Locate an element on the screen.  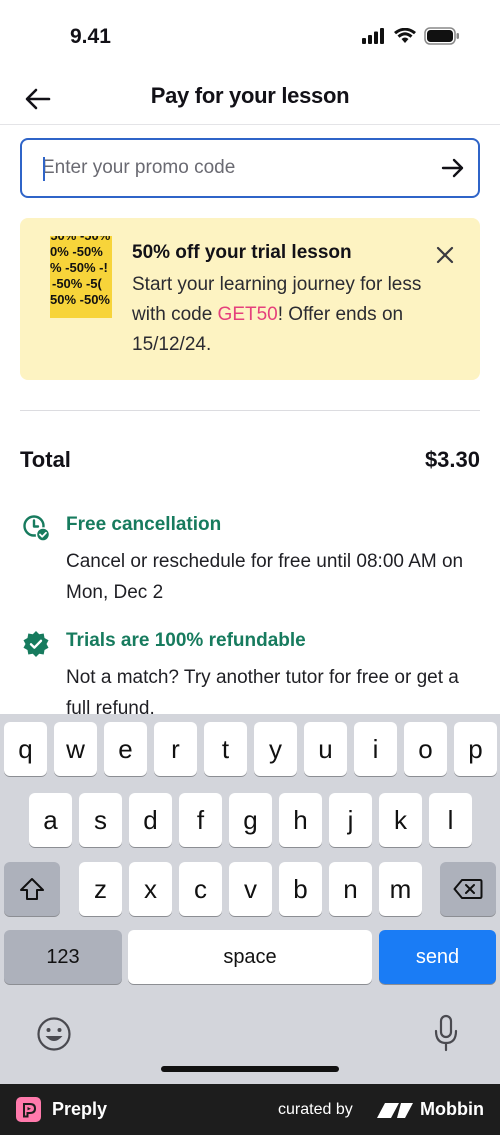
key-s: s is located at coordinates (100, 820).